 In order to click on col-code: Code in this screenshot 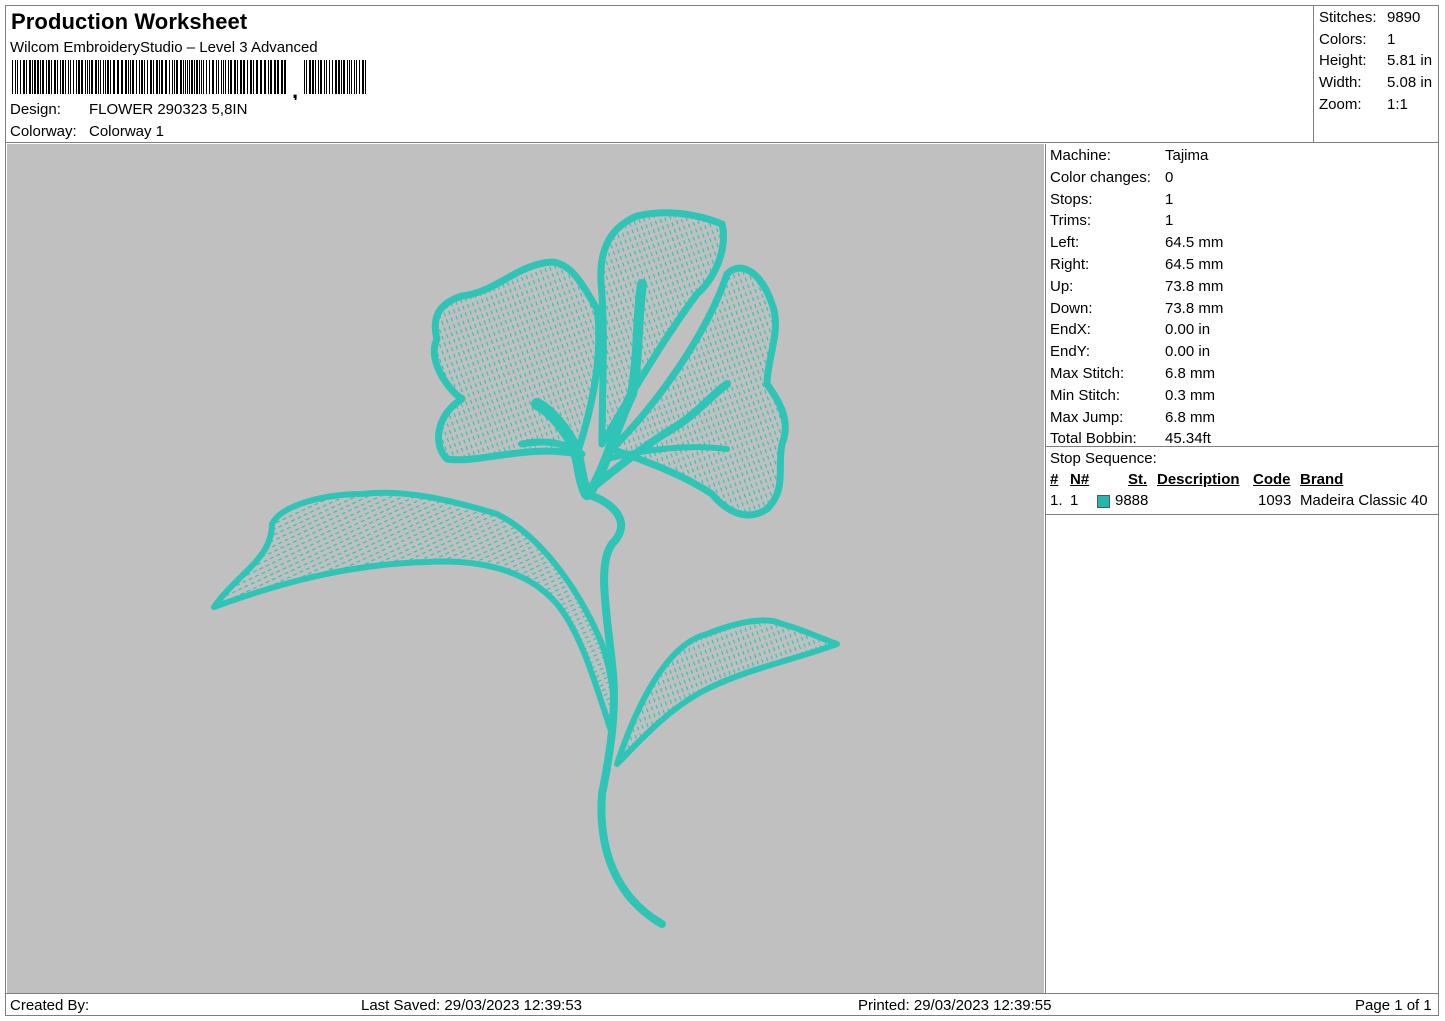, I will do `click(1272, 479)`.